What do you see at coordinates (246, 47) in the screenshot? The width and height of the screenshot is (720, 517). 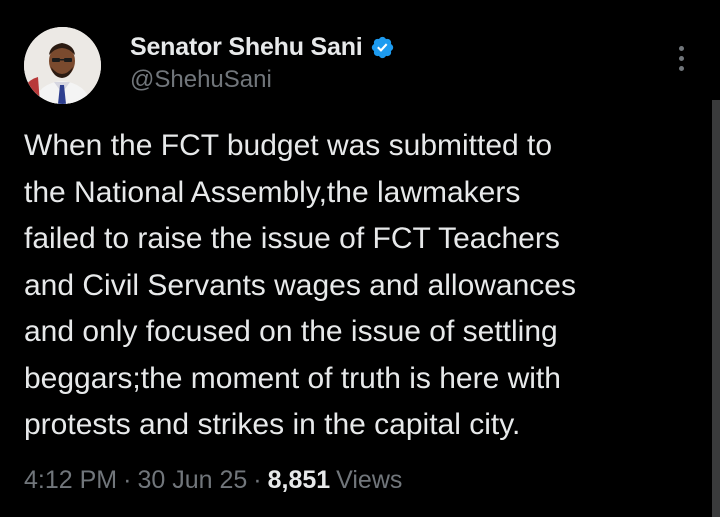 I see `author-display-name: Senator Shehu Sani` at bounding box center [246, 47].